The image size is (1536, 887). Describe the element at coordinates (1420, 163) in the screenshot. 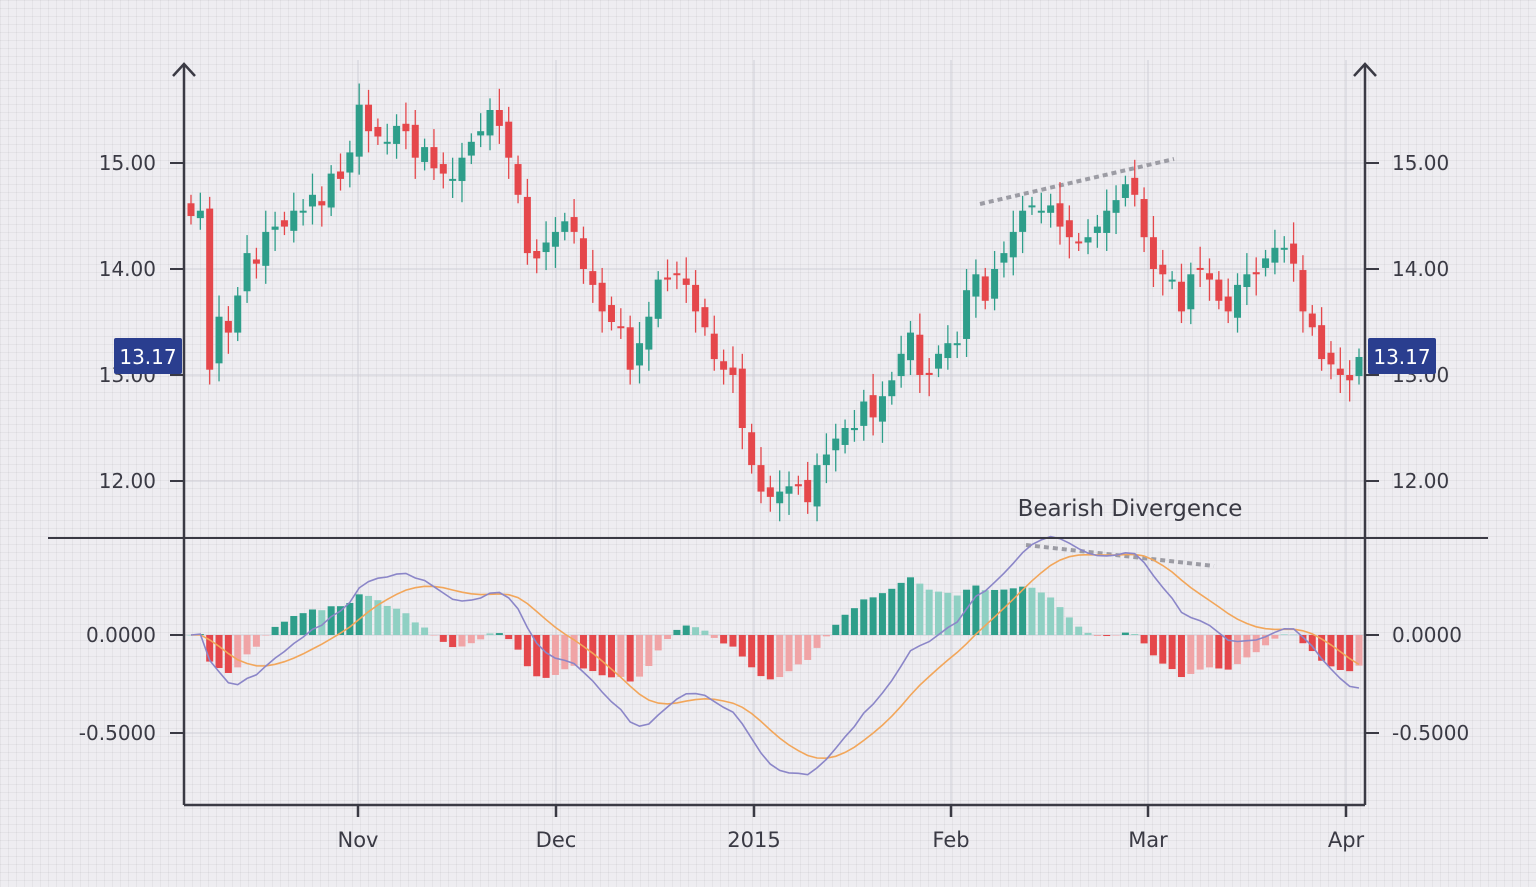

I see `price-tick-label-right: 15.00` at that location.